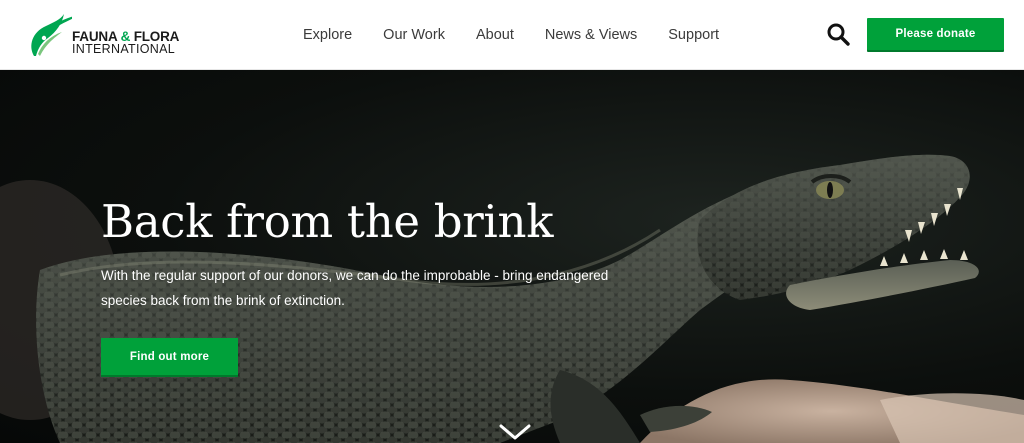 The height and width of the screenshot is (443, 1024). What do you see at coordinates (839, 35) in the screenshot?
I see `search-icon` at bounding box center [839, 35].